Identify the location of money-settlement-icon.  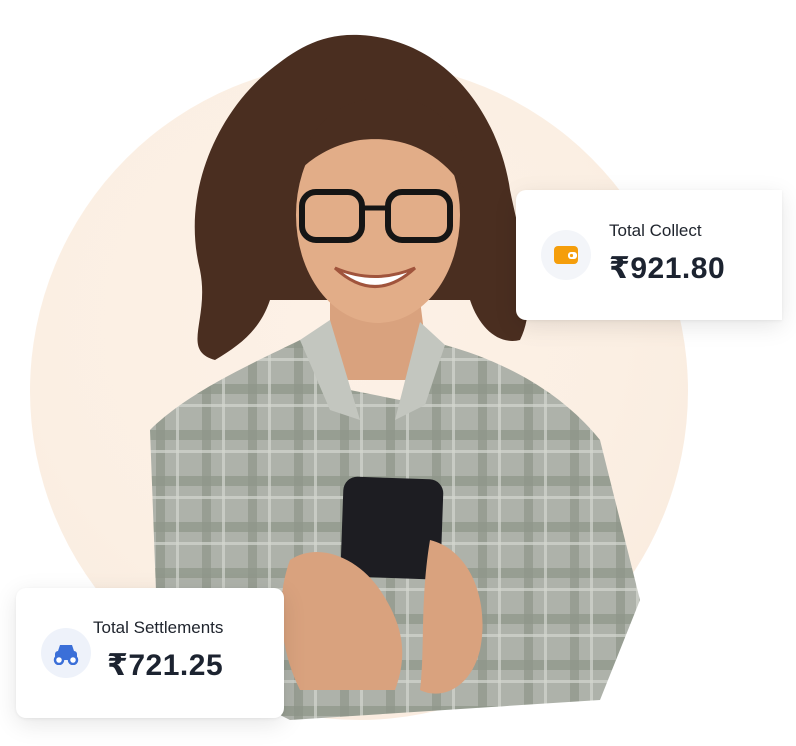
(66, 653).